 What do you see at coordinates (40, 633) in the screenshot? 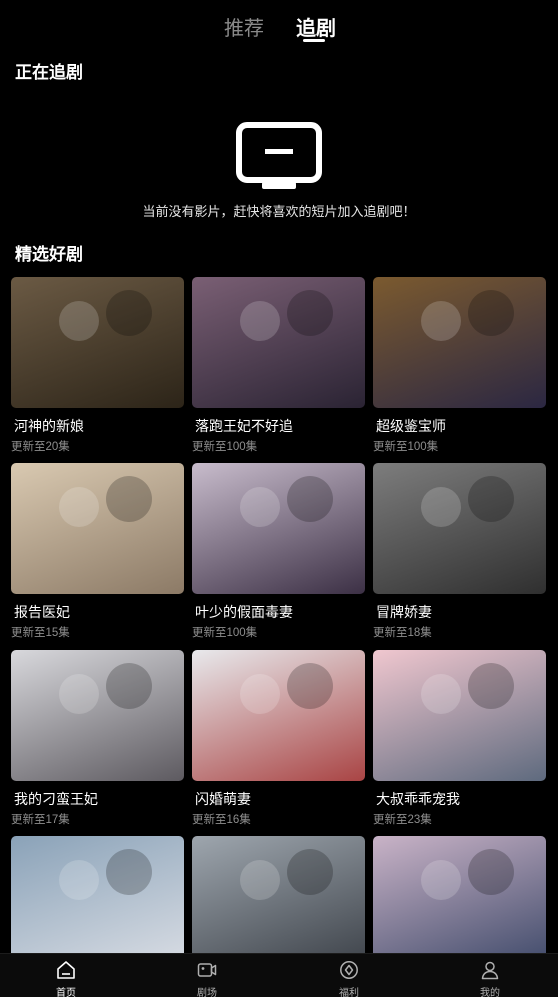
I see `drama-update: 更新至15集` at bounding box center [40, 633].